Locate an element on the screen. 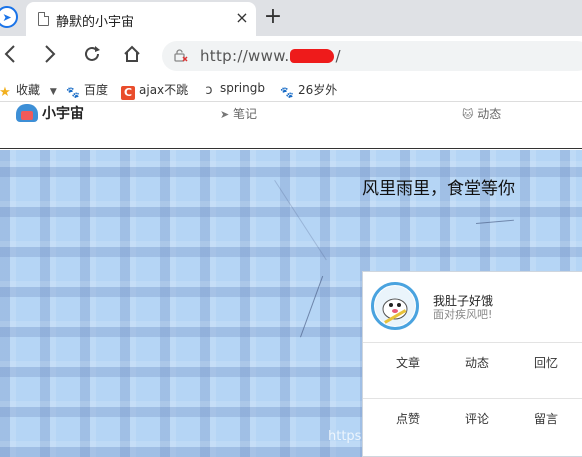 Image resolution: width=582 pixels, height=457 pixels. dropdown-arrow-icon: ▼ is located at coordinates (53, 92).